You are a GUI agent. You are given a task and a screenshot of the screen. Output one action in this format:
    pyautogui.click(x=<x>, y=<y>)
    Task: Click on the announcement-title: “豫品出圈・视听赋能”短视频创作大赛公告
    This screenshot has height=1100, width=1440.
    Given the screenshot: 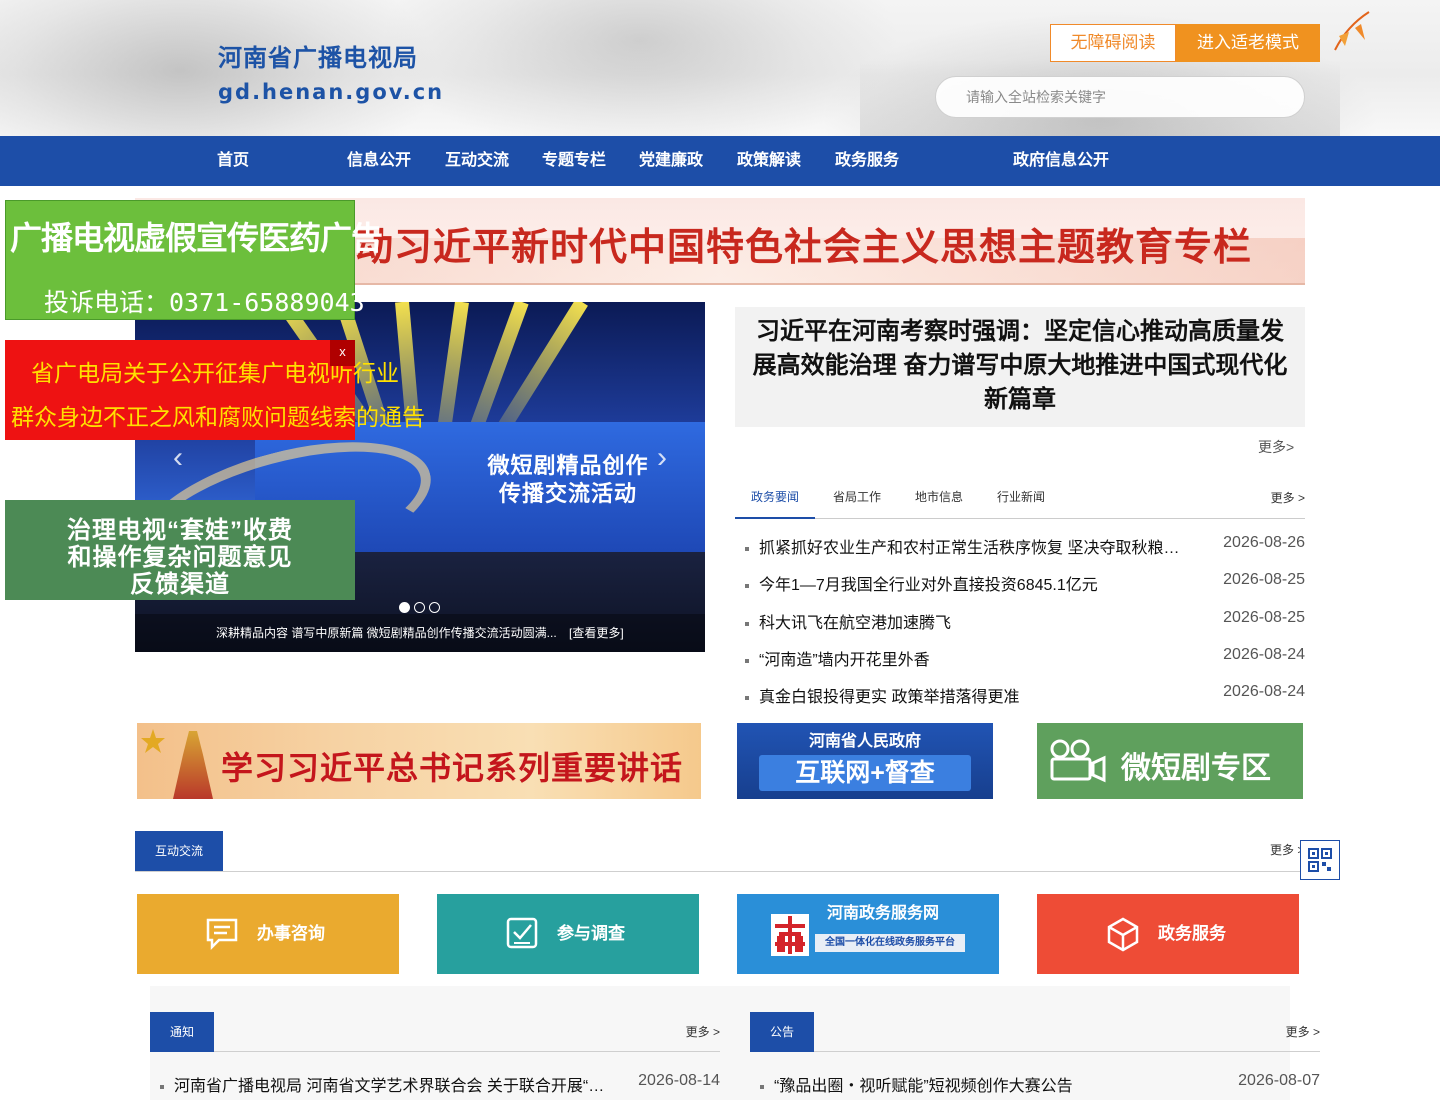 What is the action you would take?
    pyautogui.click(x=990, y=1084)
    